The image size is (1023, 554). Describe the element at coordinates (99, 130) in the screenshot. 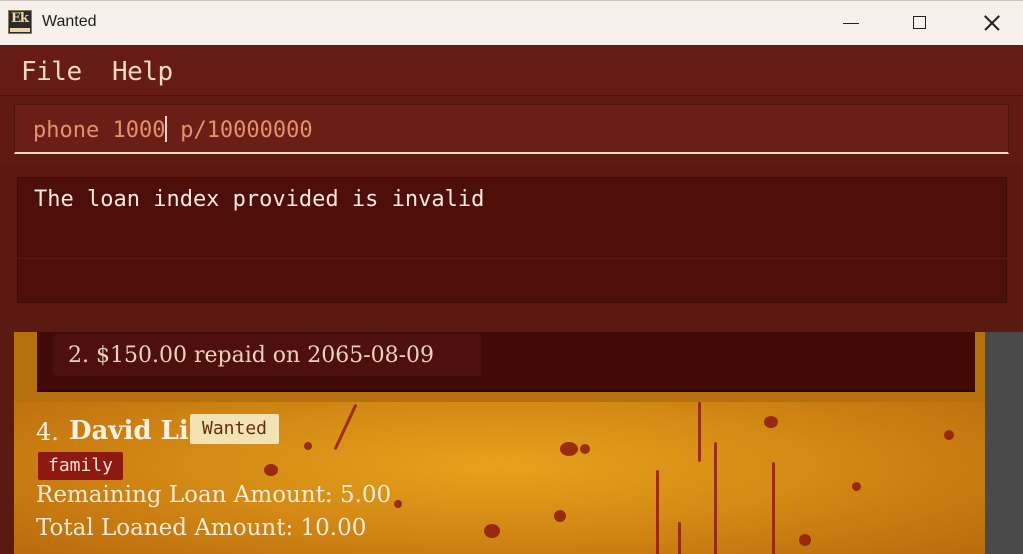

I see `command-text-before-caret: phone 1000` at that location.